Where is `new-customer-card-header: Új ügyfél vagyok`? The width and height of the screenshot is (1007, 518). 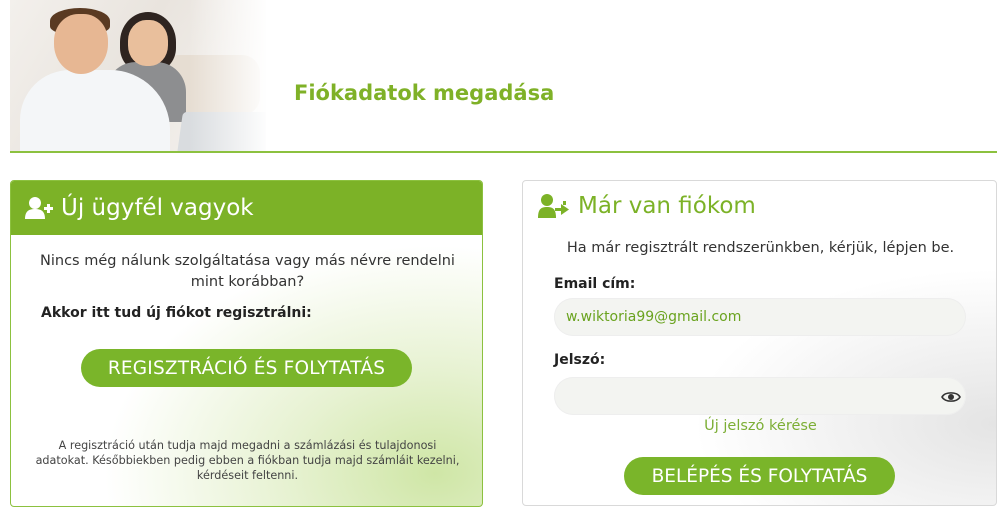
new-customer-card-header: Új ügyfél vagyok is located at coordinates (246, 208).